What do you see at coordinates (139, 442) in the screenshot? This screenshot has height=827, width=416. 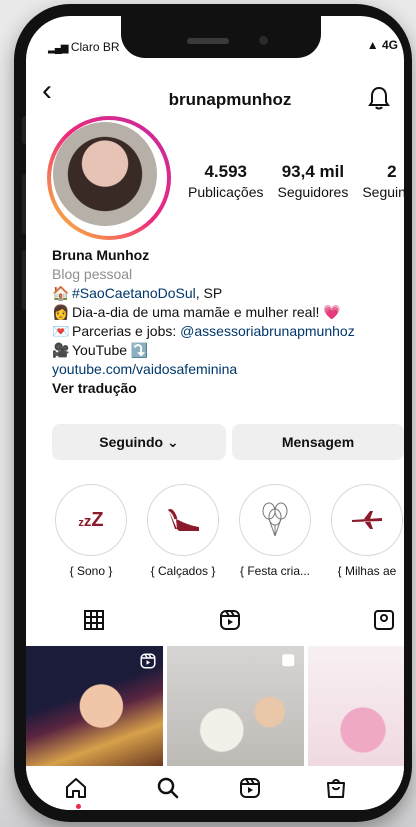 I see `following-button: Seguindo ⌄` at bounding box center [139, 442].